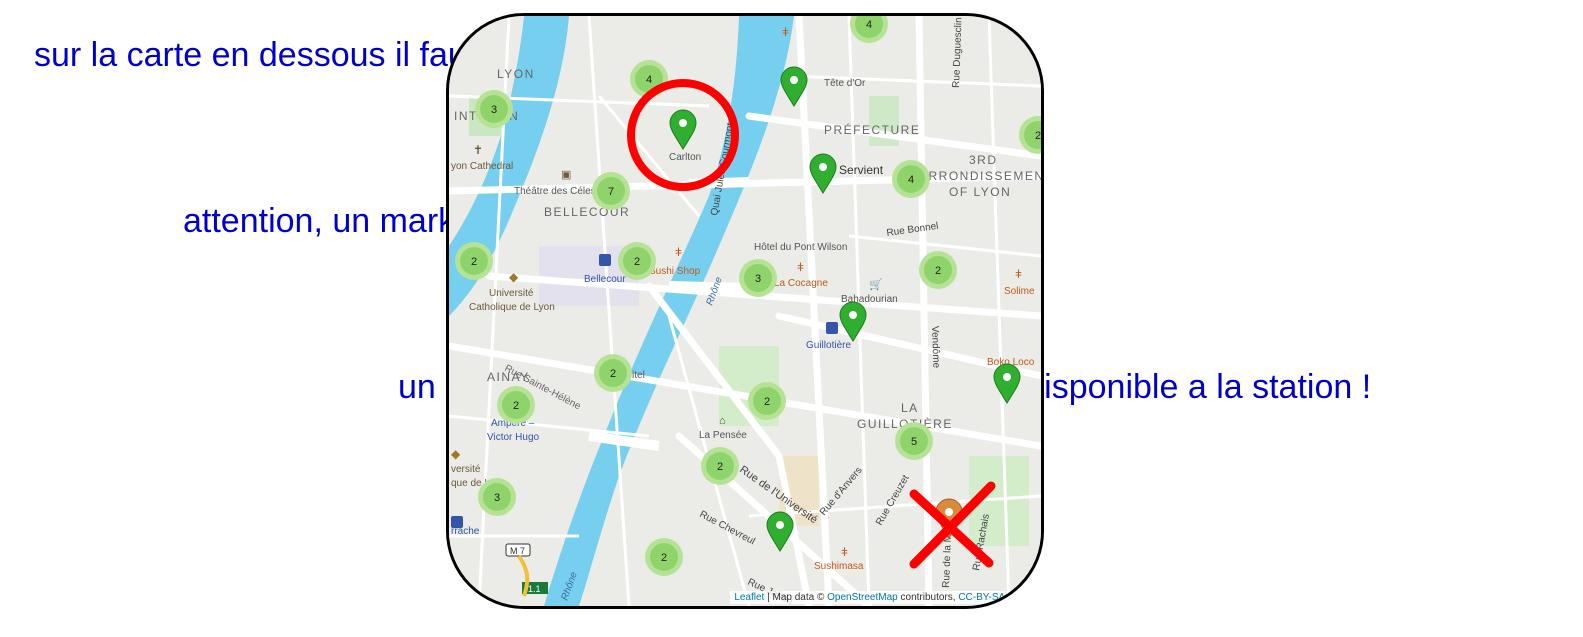 This screenshot has height=637, width=1583. What do you see at coordinates (566, 175) in the screenshot?
I see `museum-icon: ▣` at bounding box center [566, 175].